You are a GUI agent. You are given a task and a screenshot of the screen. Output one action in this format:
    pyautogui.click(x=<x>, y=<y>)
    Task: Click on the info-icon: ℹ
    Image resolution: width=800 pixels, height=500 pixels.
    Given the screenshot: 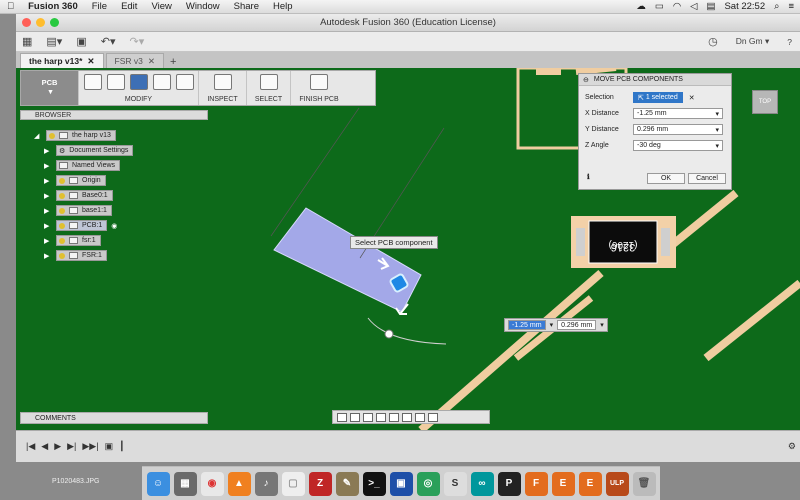 What is the action you would take?
    pyautogui.click(x=588, y=177)
    